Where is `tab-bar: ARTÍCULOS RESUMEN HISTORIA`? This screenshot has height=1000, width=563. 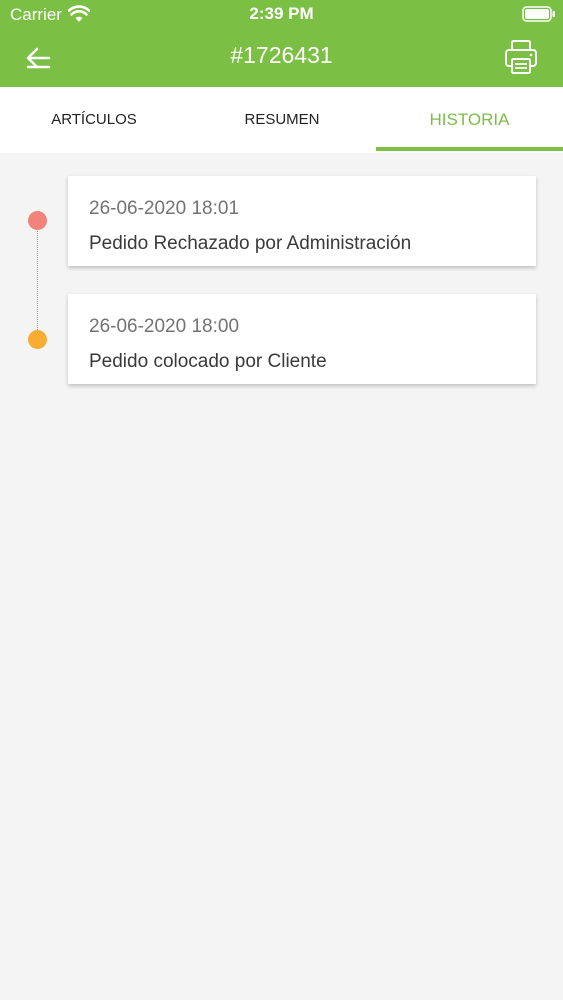
tab-bar: ARTÍCULOS RESUMEN HISTORIA is located at coordinates (281, 120).